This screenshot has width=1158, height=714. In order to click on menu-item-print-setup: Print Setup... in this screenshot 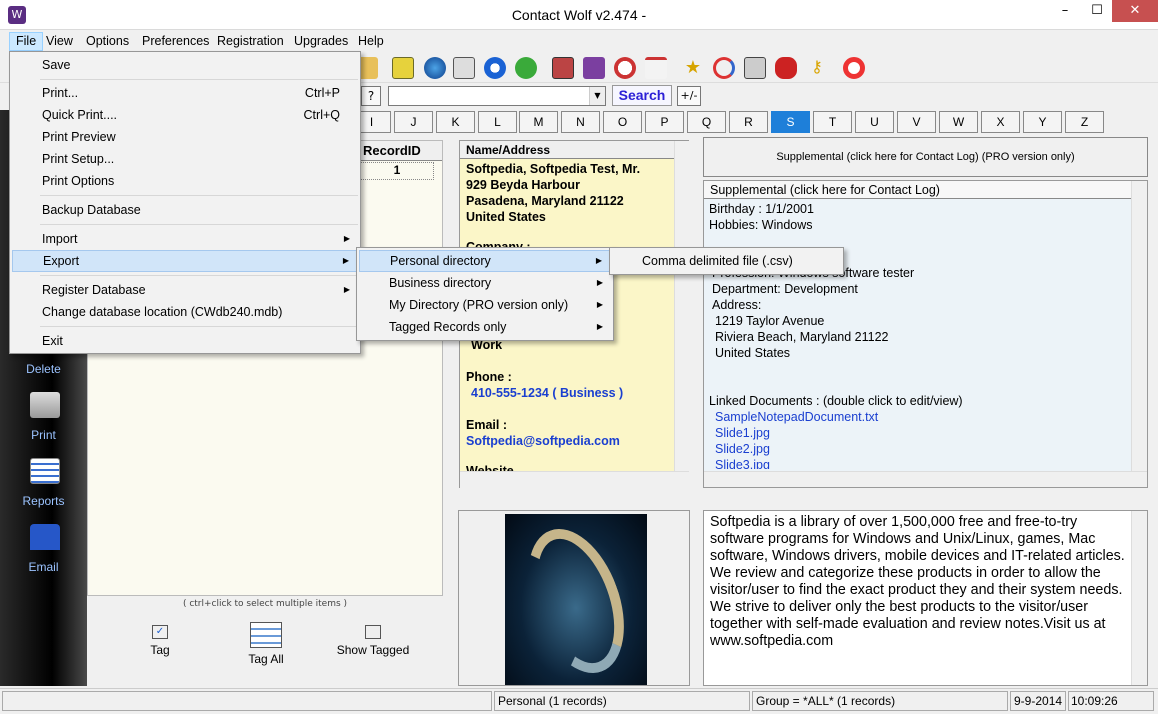, I will do `click(185, 159)`.